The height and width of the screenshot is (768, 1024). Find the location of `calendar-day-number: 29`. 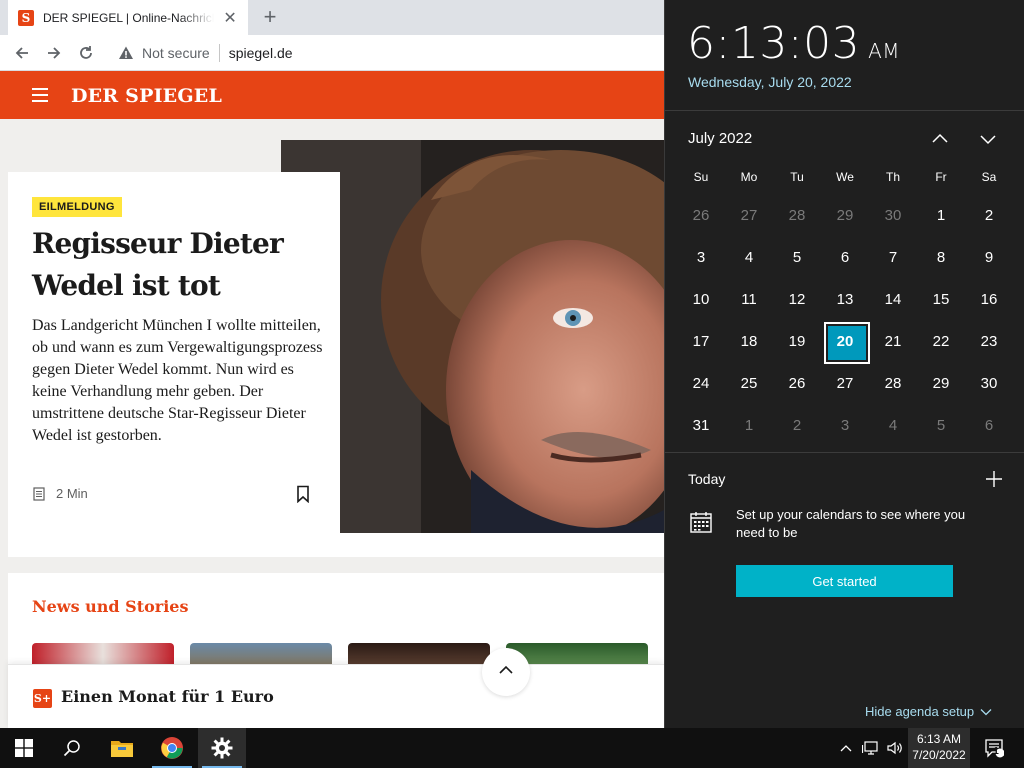

calendar-day-number: 29 is located at coordinates (845, 215).